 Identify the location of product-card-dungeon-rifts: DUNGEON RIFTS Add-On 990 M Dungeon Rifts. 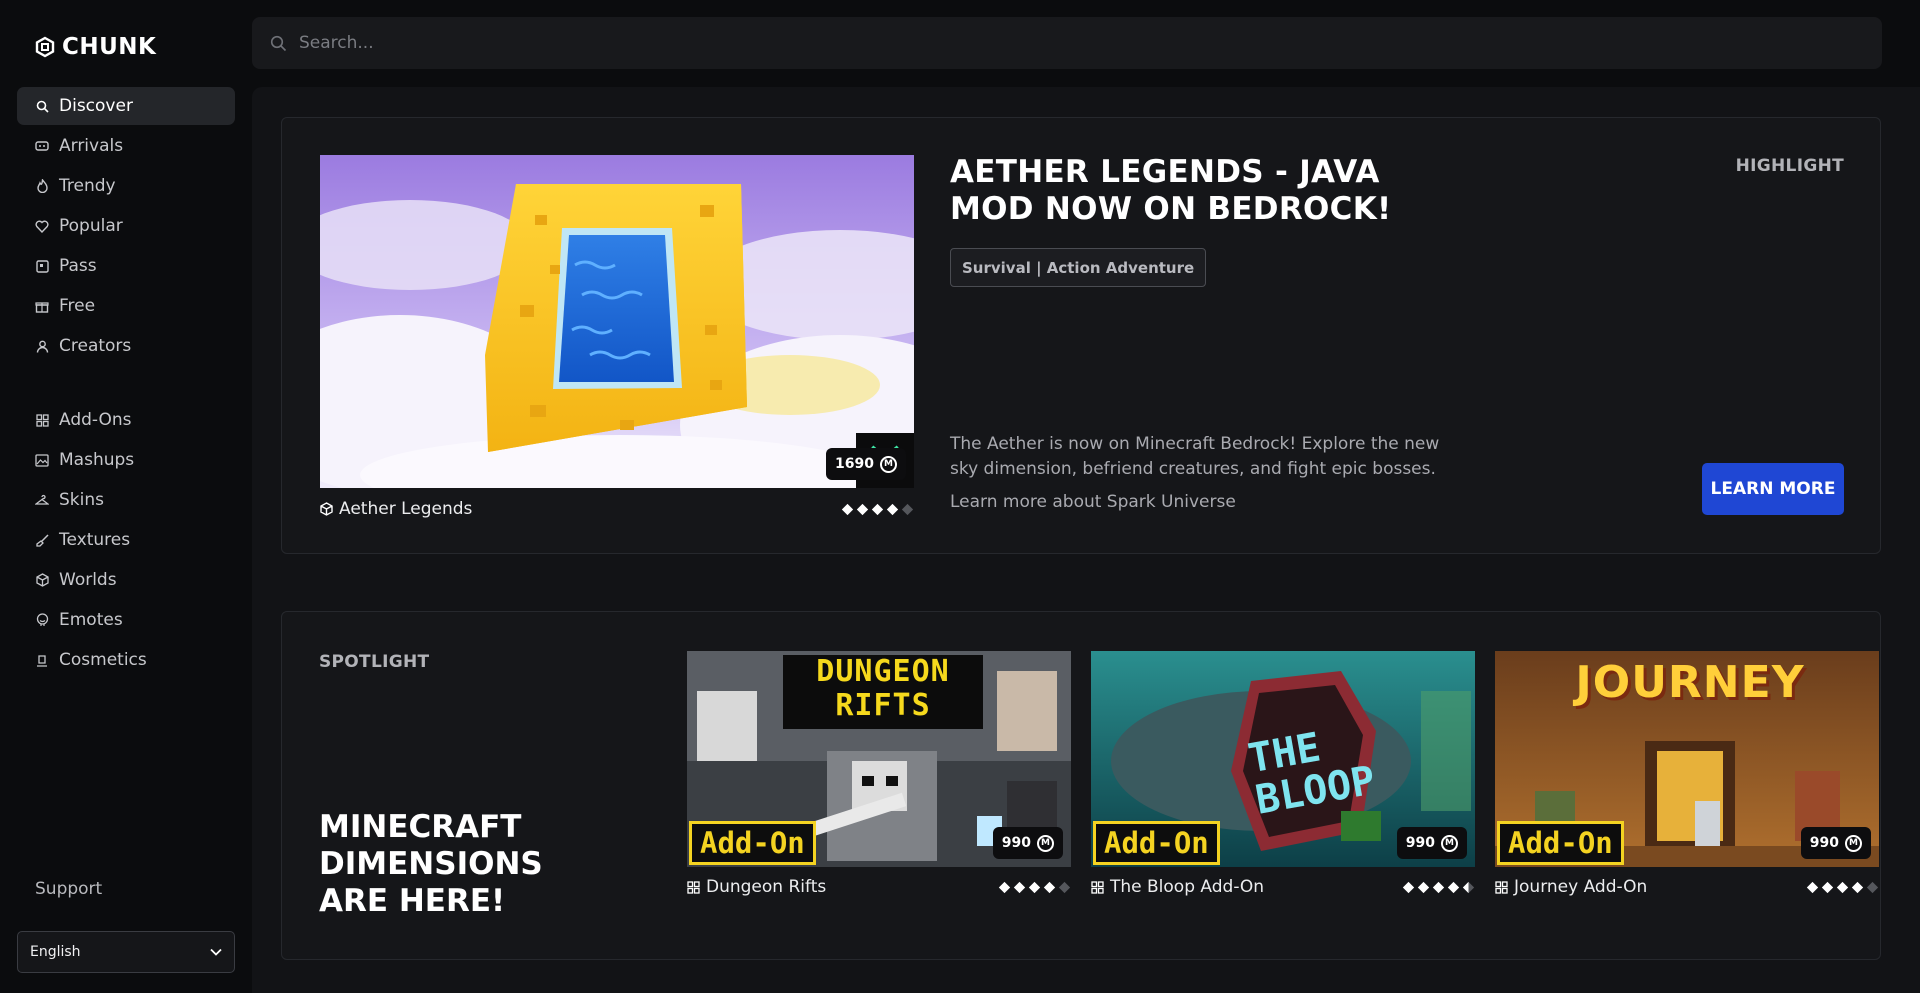
(879, 774).